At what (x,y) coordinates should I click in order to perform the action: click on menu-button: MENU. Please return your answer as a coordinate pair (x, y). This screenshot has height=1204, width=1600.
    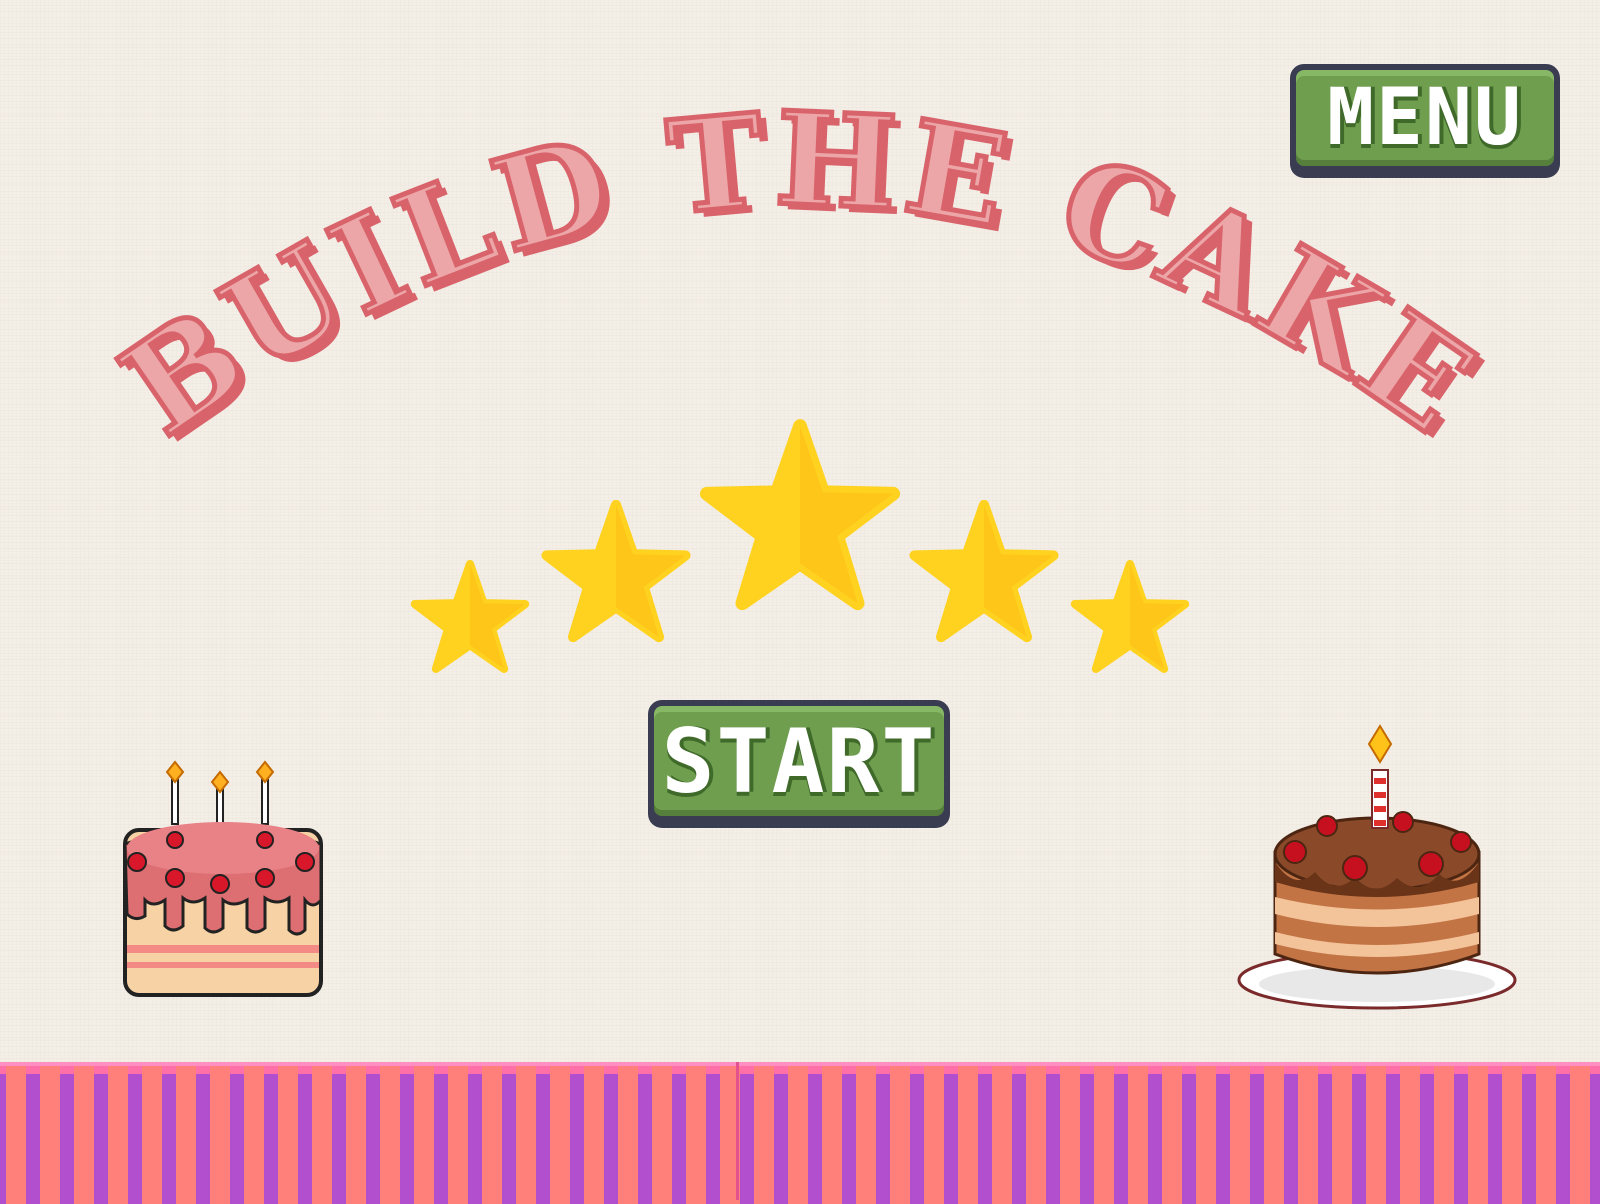
    Looking at the image, I should click on (1425, 118).